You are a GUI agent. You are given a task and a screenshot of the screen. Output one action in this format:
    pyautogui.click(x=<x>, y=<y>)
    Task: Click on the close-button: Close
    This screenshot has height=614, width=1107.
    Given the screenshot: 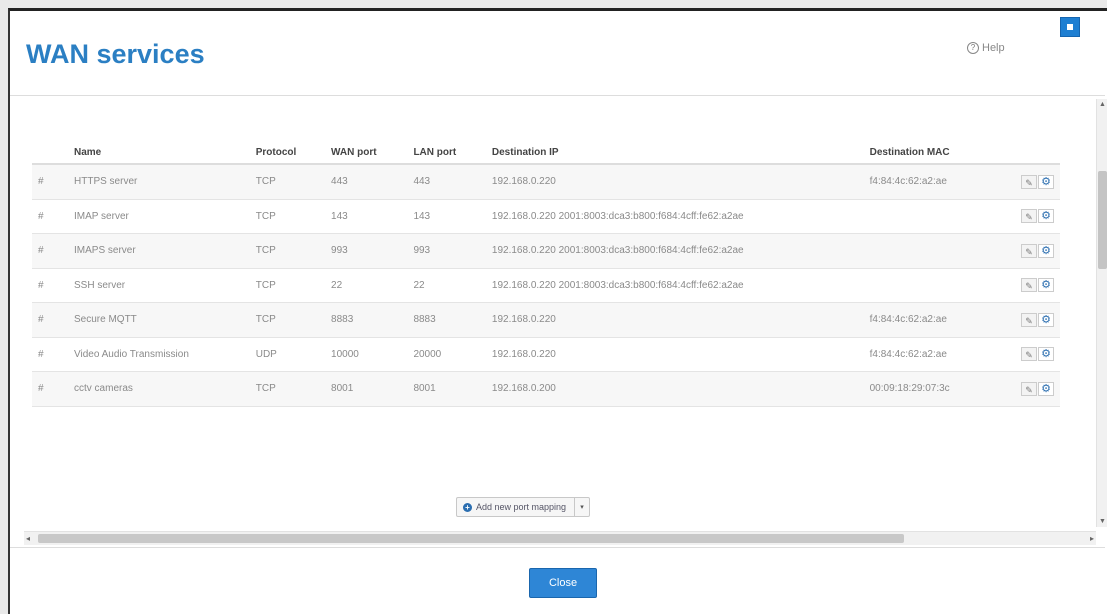 What is the action you would take?
    pyautogui.click(x=563, y=583)
    